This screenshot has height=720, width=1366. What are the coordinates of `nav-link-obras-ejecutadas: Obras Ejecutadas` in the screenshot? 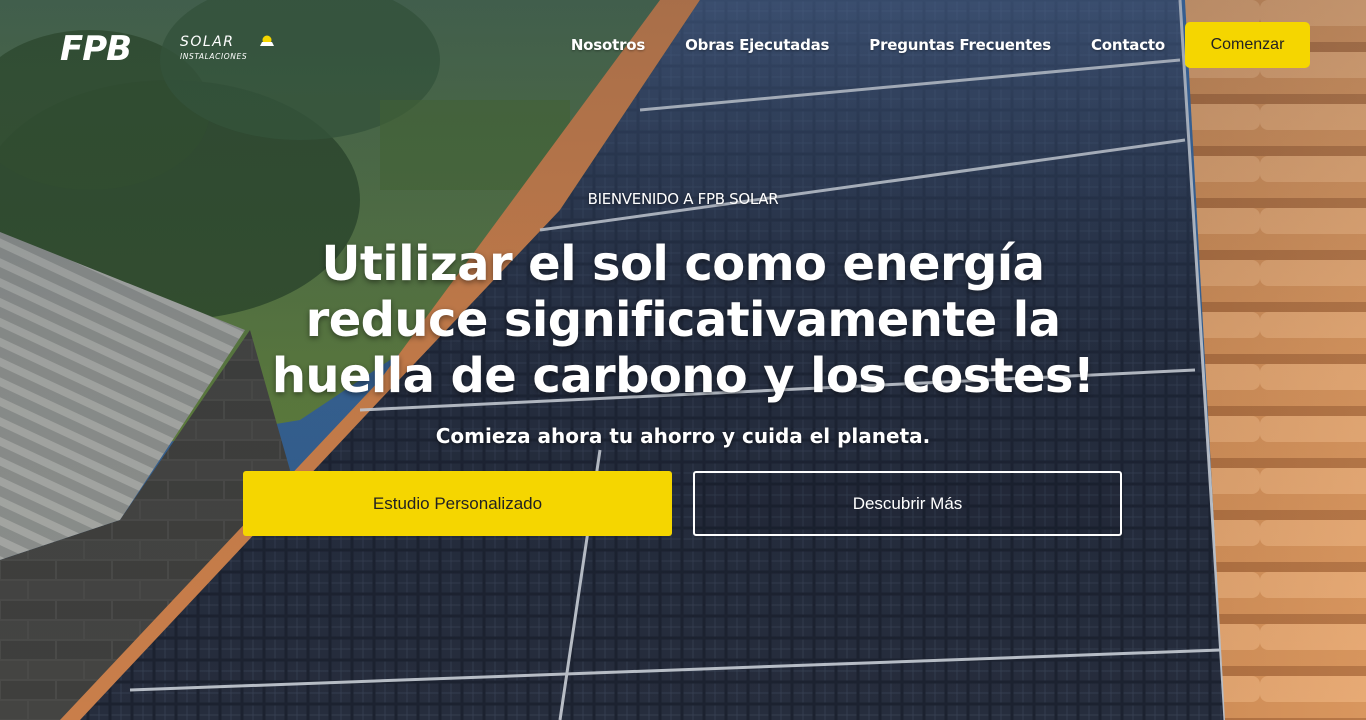 It's located at (757, 45).